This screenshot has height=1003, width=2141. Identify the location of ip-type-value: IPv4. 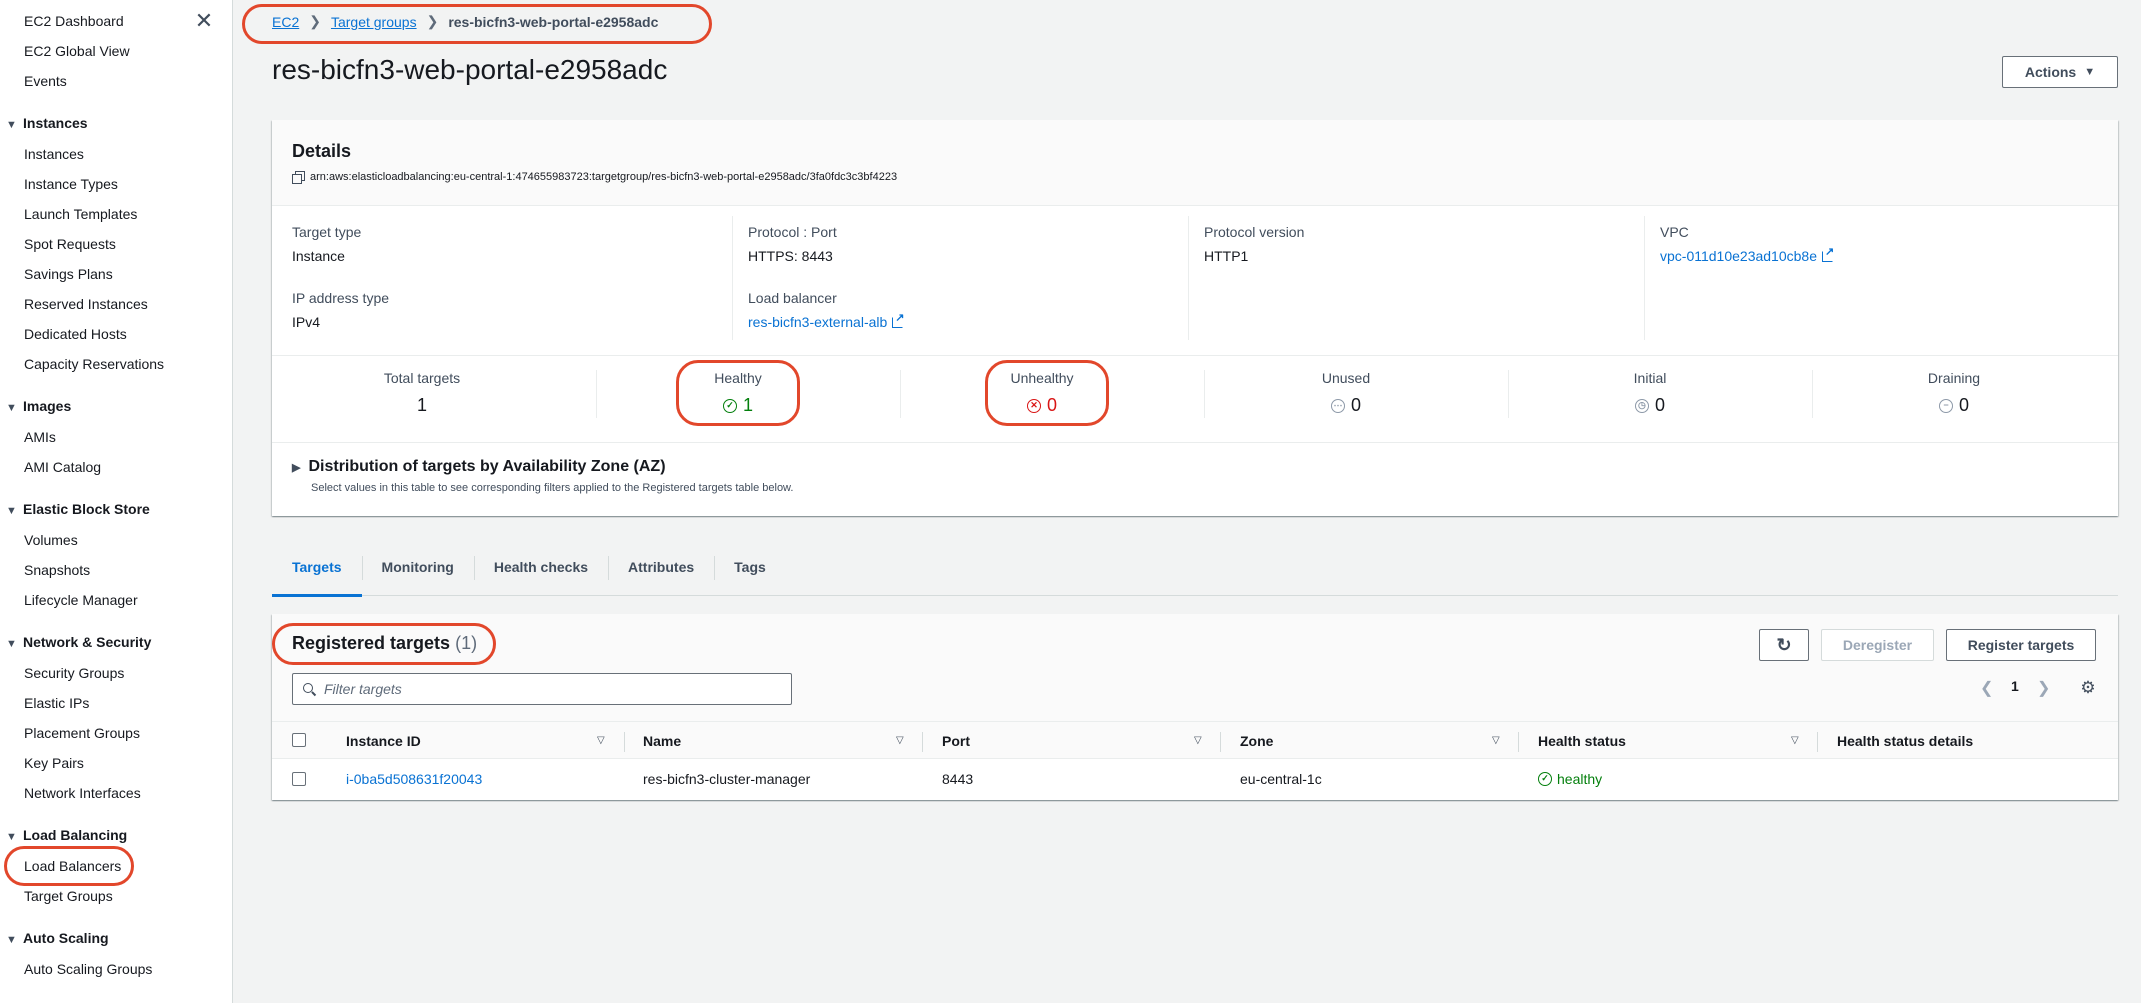
(306, 322).